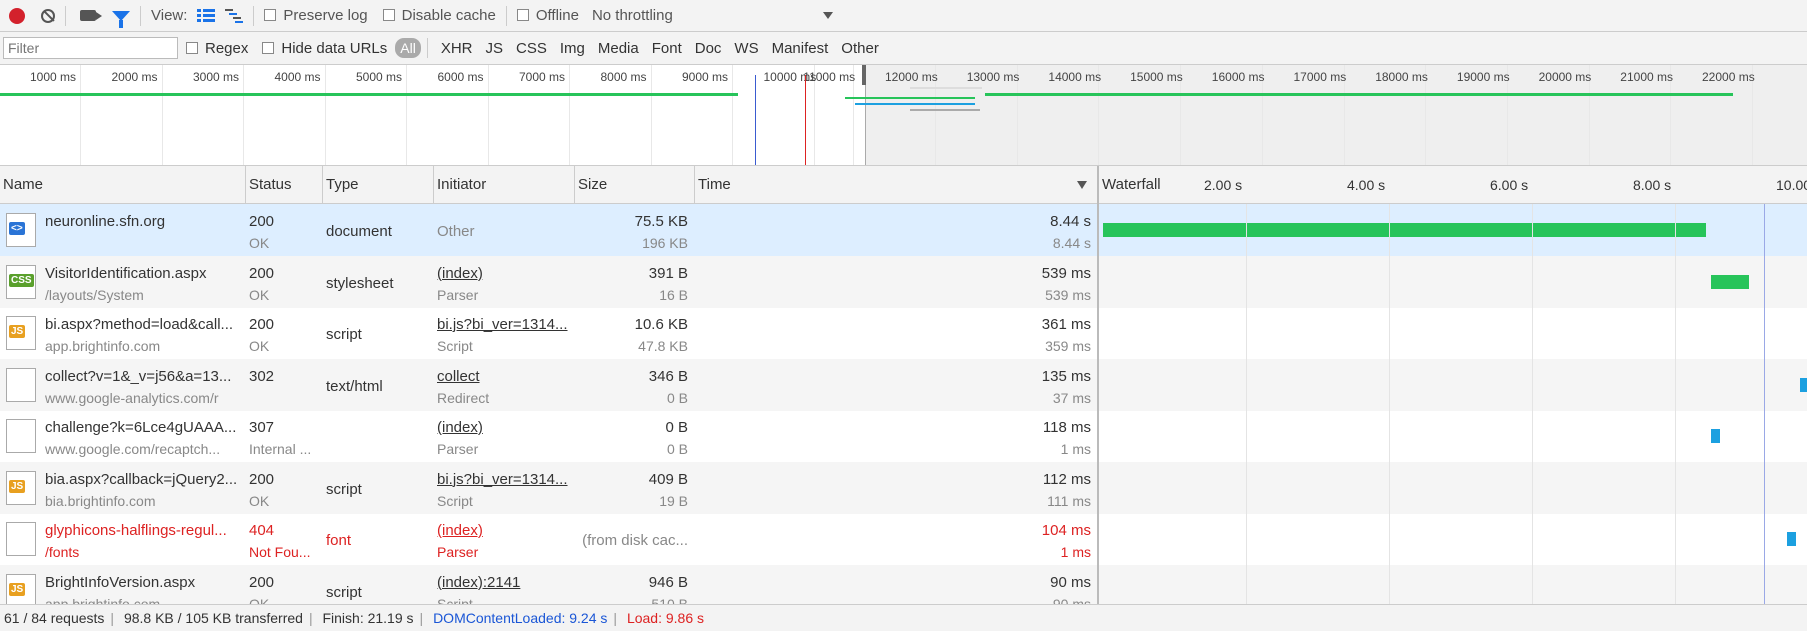  Describe the element at coordinates (478, 582) in the screenshot. I see `initiator-link: (index):2141` at that location.